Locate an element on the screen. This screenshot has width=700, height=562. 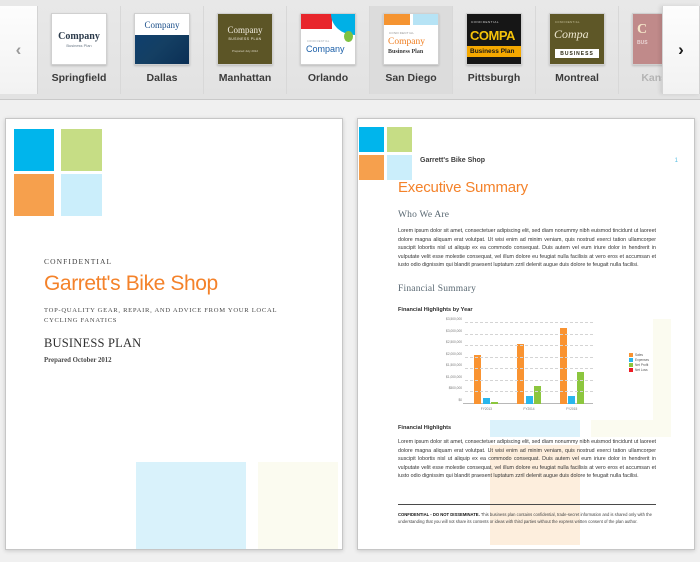
subsection-financial-summary: Financial Summary is located at coordinates (437, 288).